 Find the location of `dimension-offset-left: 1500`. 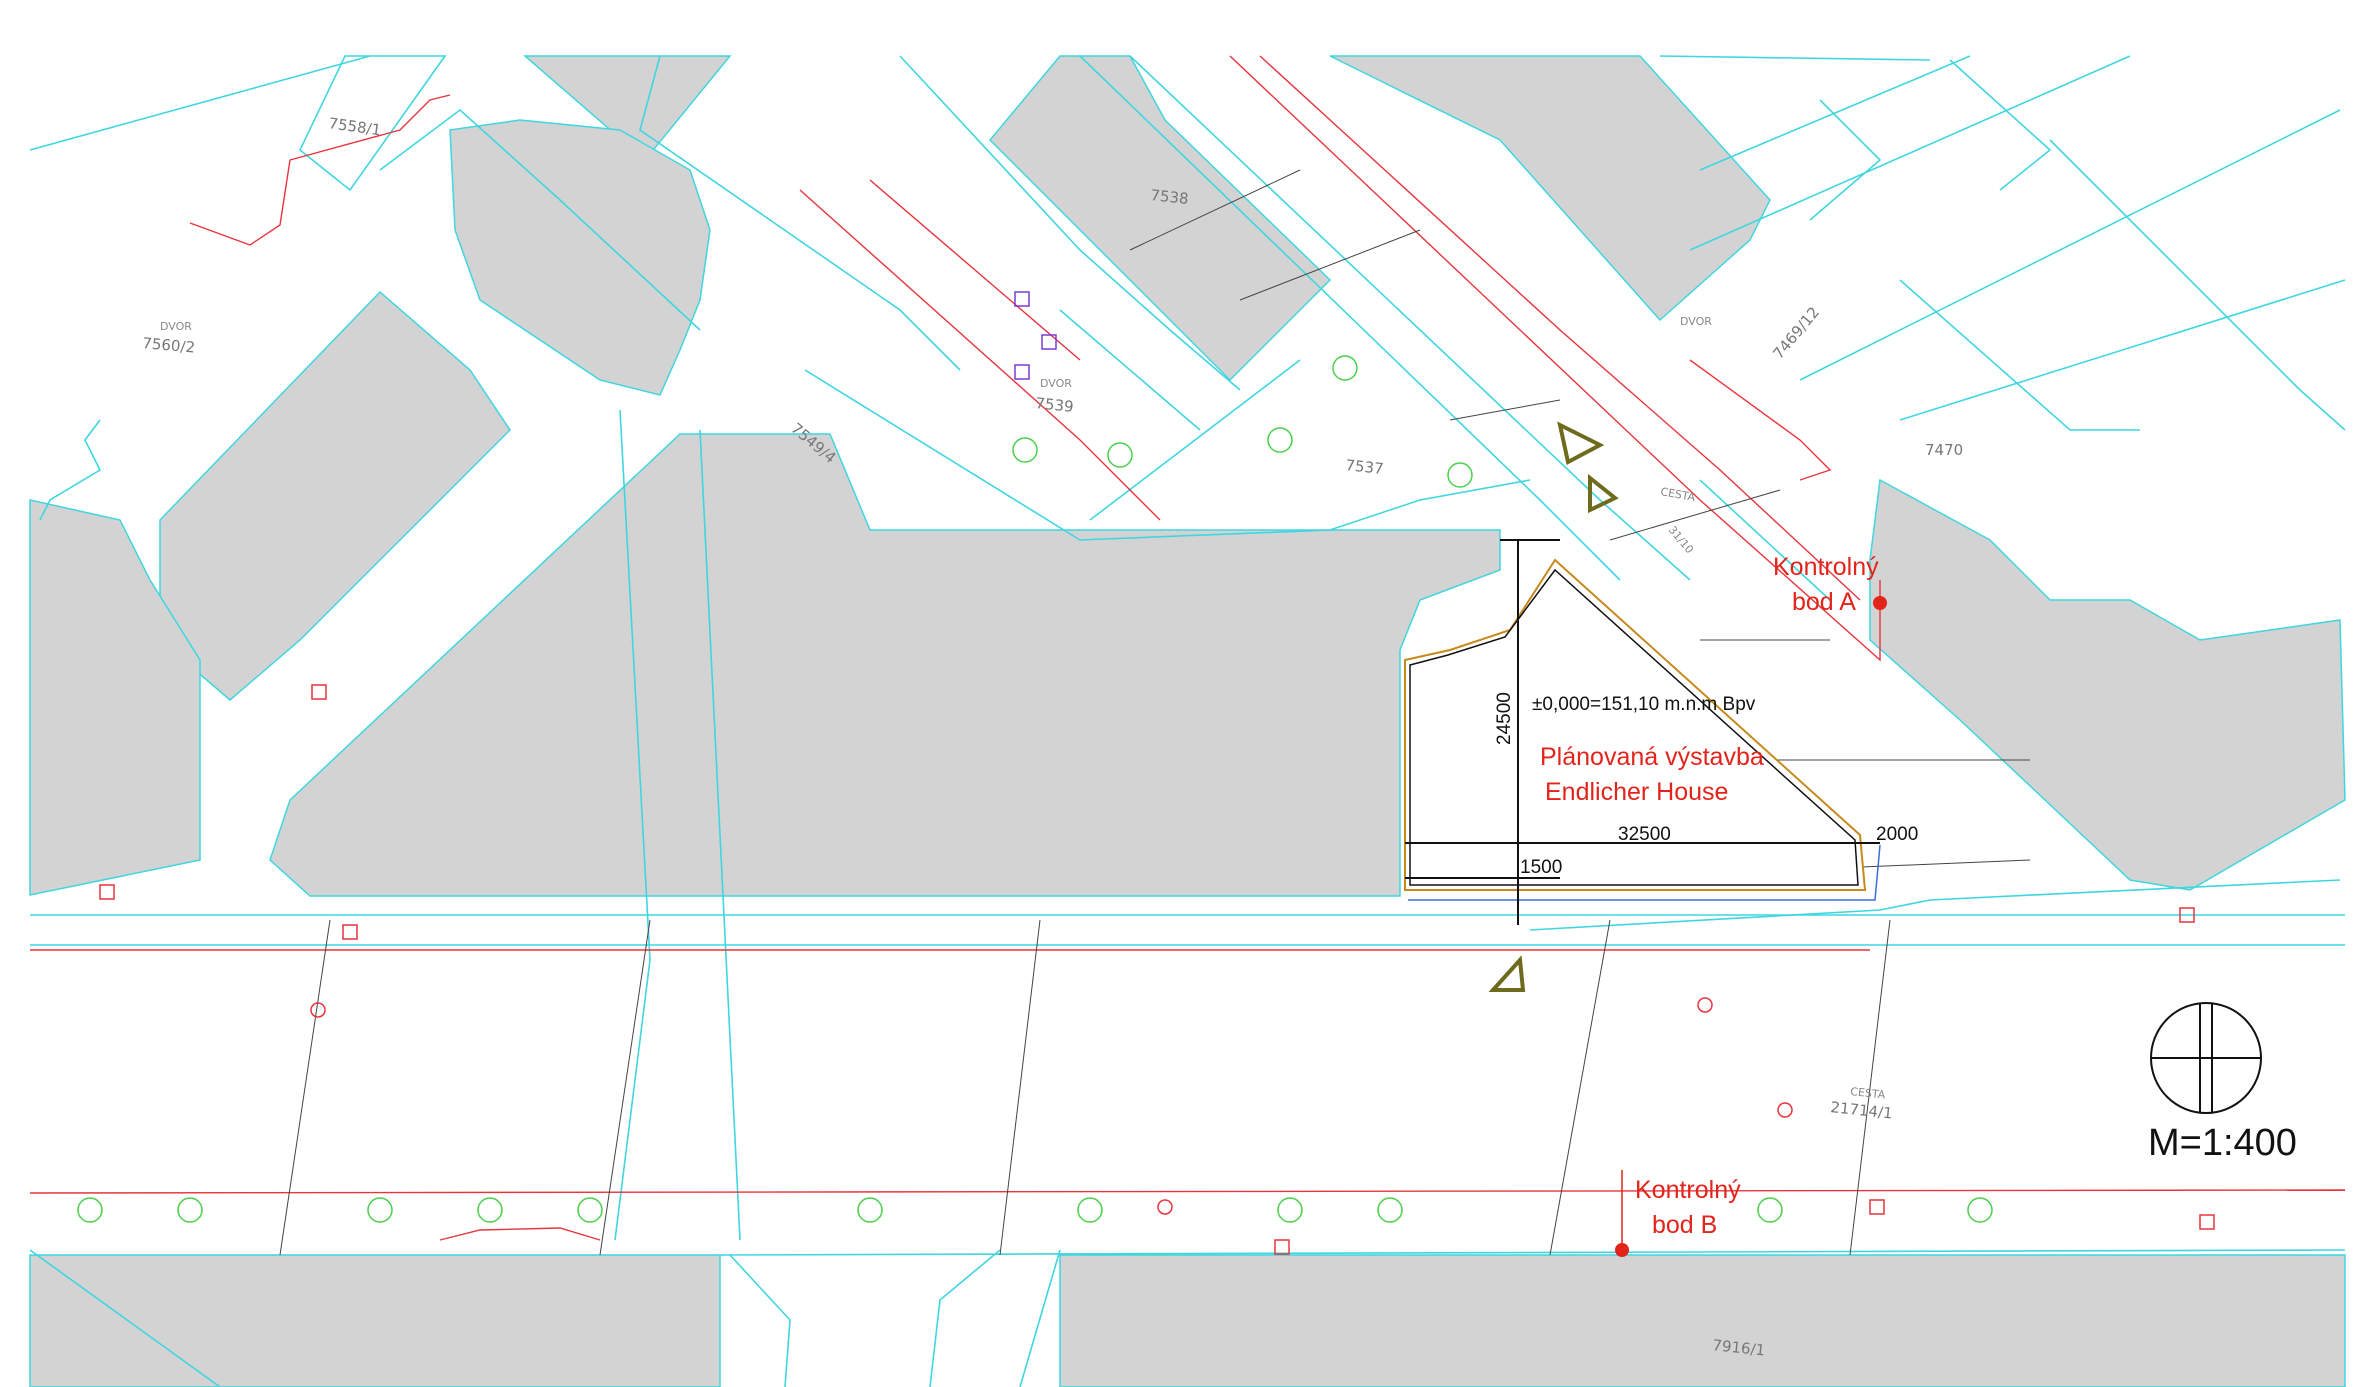

dimension-offset-left: 1500 is located at coordinates (1541, 867).